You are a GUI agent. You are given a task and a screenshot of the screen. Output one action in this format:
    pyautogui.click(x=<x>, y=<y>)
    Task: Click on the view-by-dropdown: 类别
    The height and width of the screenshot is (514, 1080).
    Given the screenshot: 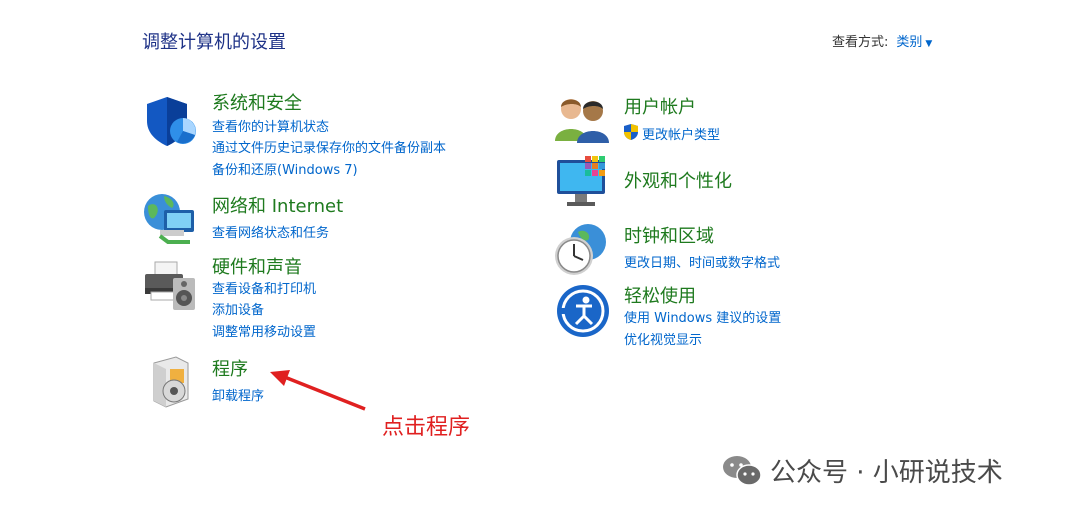 What is the action you would take?
    pyautogui.click(x=909, y=42)
    